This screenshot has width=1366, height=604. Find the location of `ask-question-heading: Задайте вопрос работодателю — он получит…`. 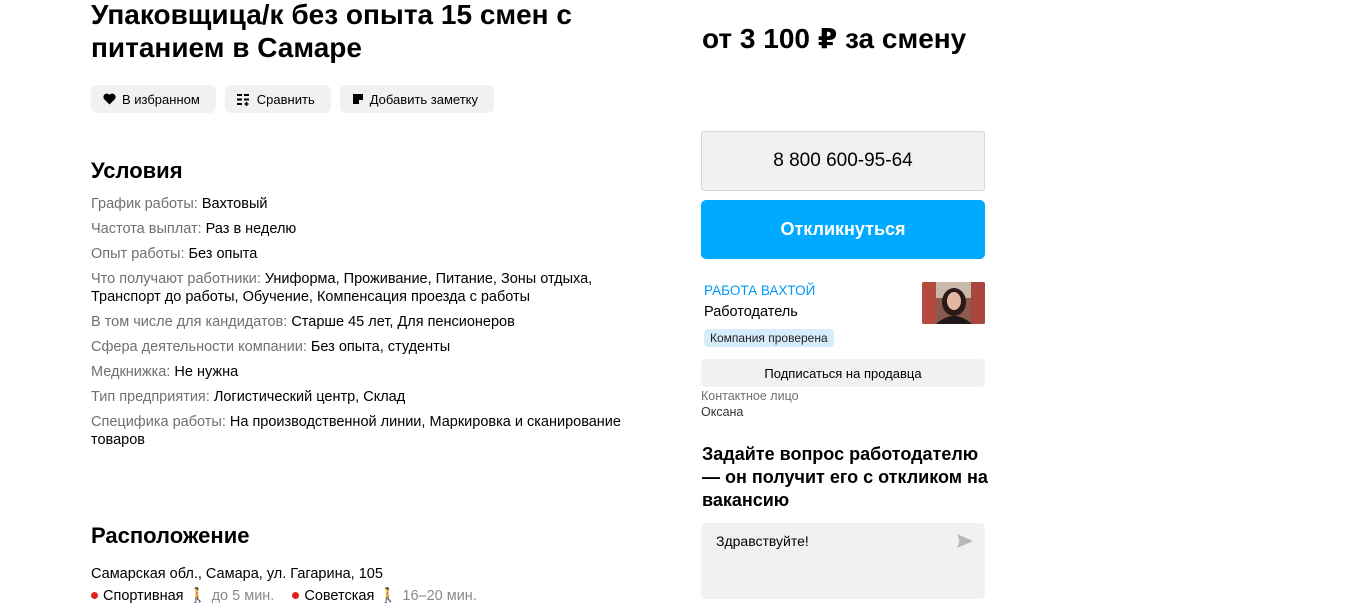

ask-question-heading: Задайте вопрос работодателю — он получит… is located at coordinates (845, 477).